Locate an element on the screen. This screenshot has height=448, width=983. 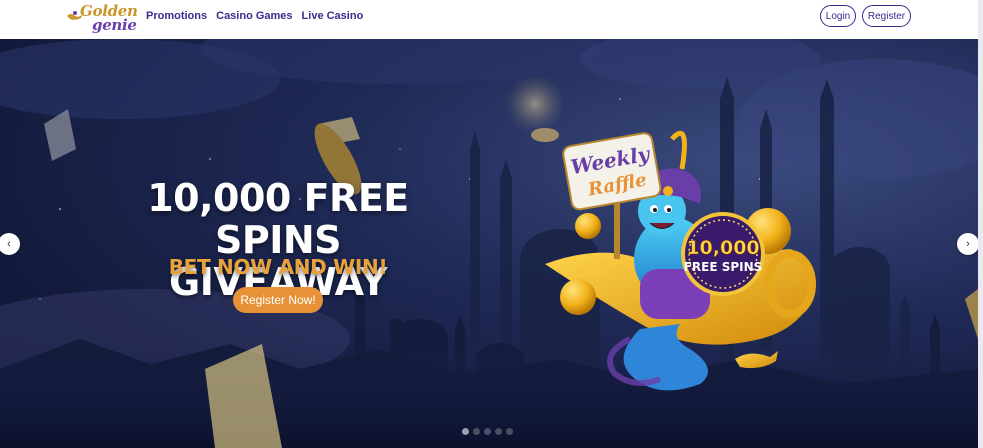
nav-promotions: Promotions is located at coordinates (176, 16).